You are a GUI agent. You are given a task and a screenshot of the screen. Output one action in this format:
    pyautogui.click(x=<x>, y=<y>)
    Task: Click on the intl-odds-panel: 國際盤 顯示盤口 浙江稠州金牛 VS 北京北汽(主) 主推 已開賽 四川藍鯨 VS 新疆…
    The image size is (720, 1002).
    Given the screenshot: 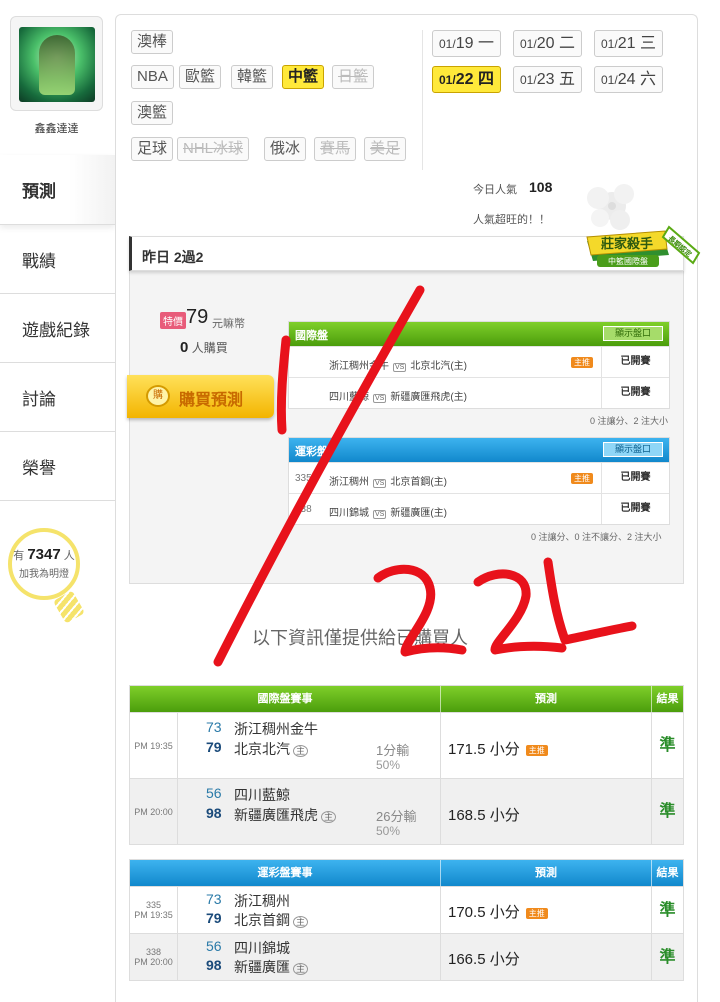 What is the action you would take?
    pyautogui.click(x=479, y=365)
    